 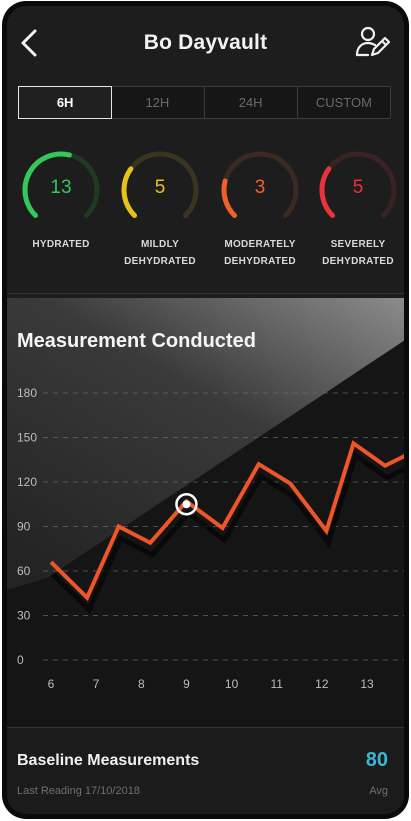 I want to click on y-tick-label: 90, so click(x=24, y=527).